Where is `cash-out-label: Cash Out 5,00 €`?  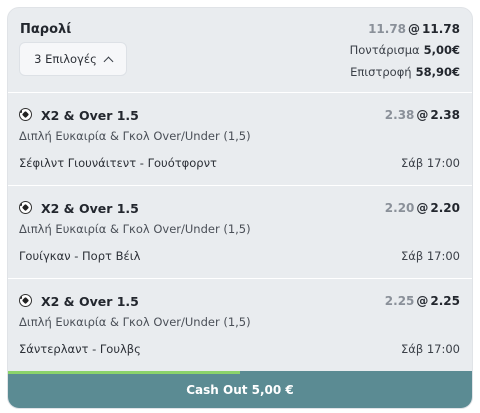 cash-out-label: Cash Out 5,00 € is located at coordinates (240, 389).